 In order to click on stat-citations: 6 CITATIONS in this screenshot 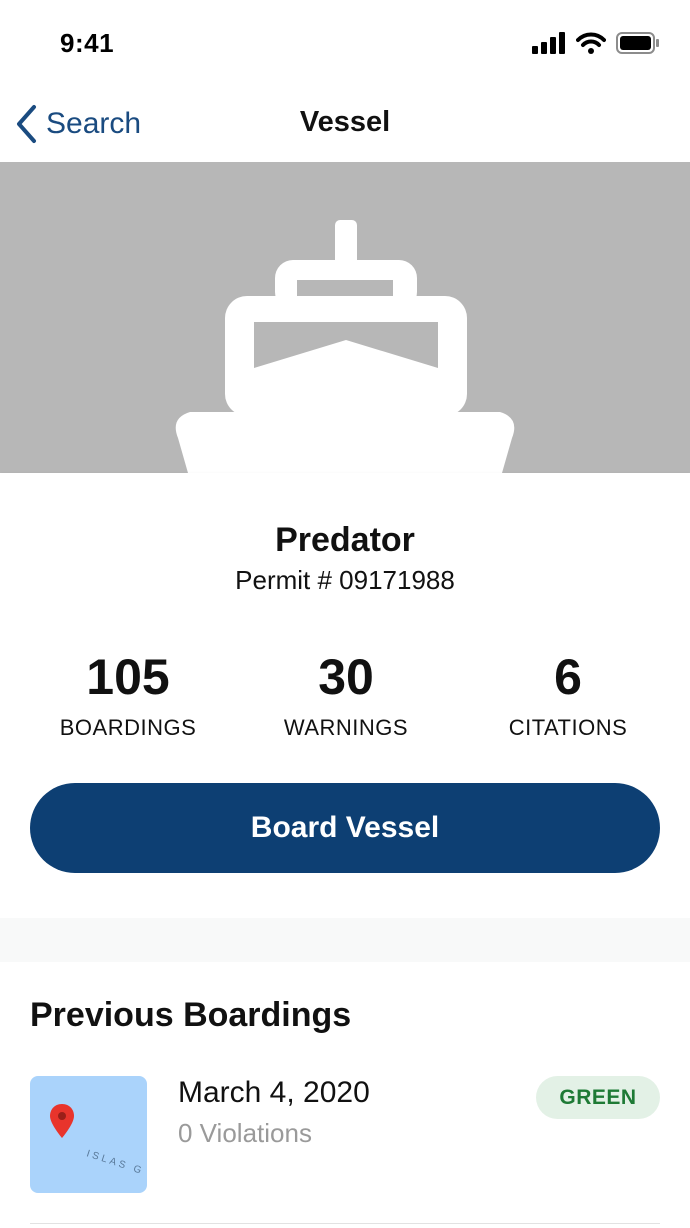, I will do `click(568, 695)`.